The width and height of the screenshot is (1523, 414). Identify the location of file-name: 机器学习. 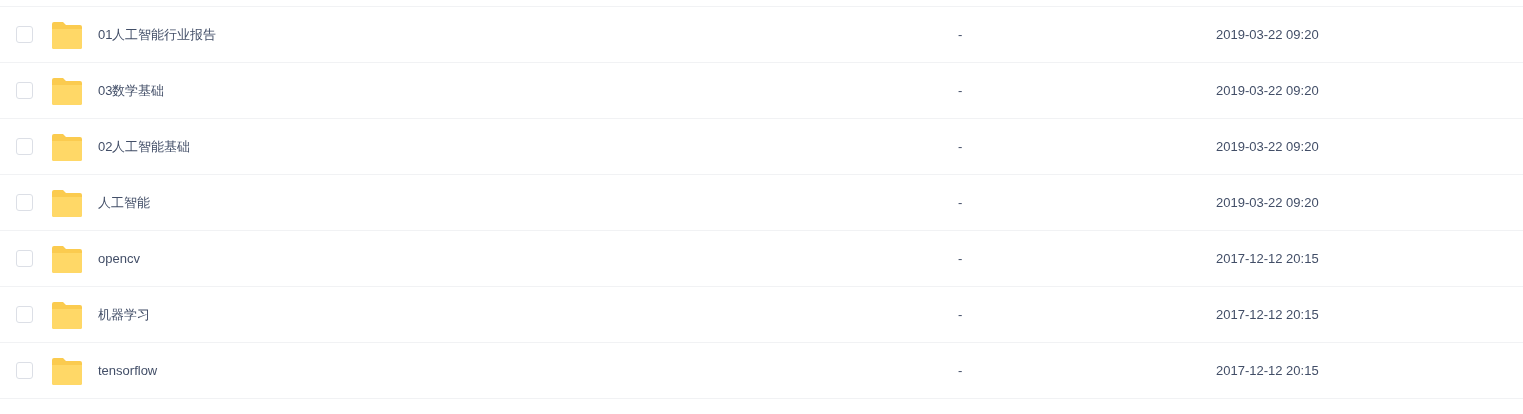
(528, 314).